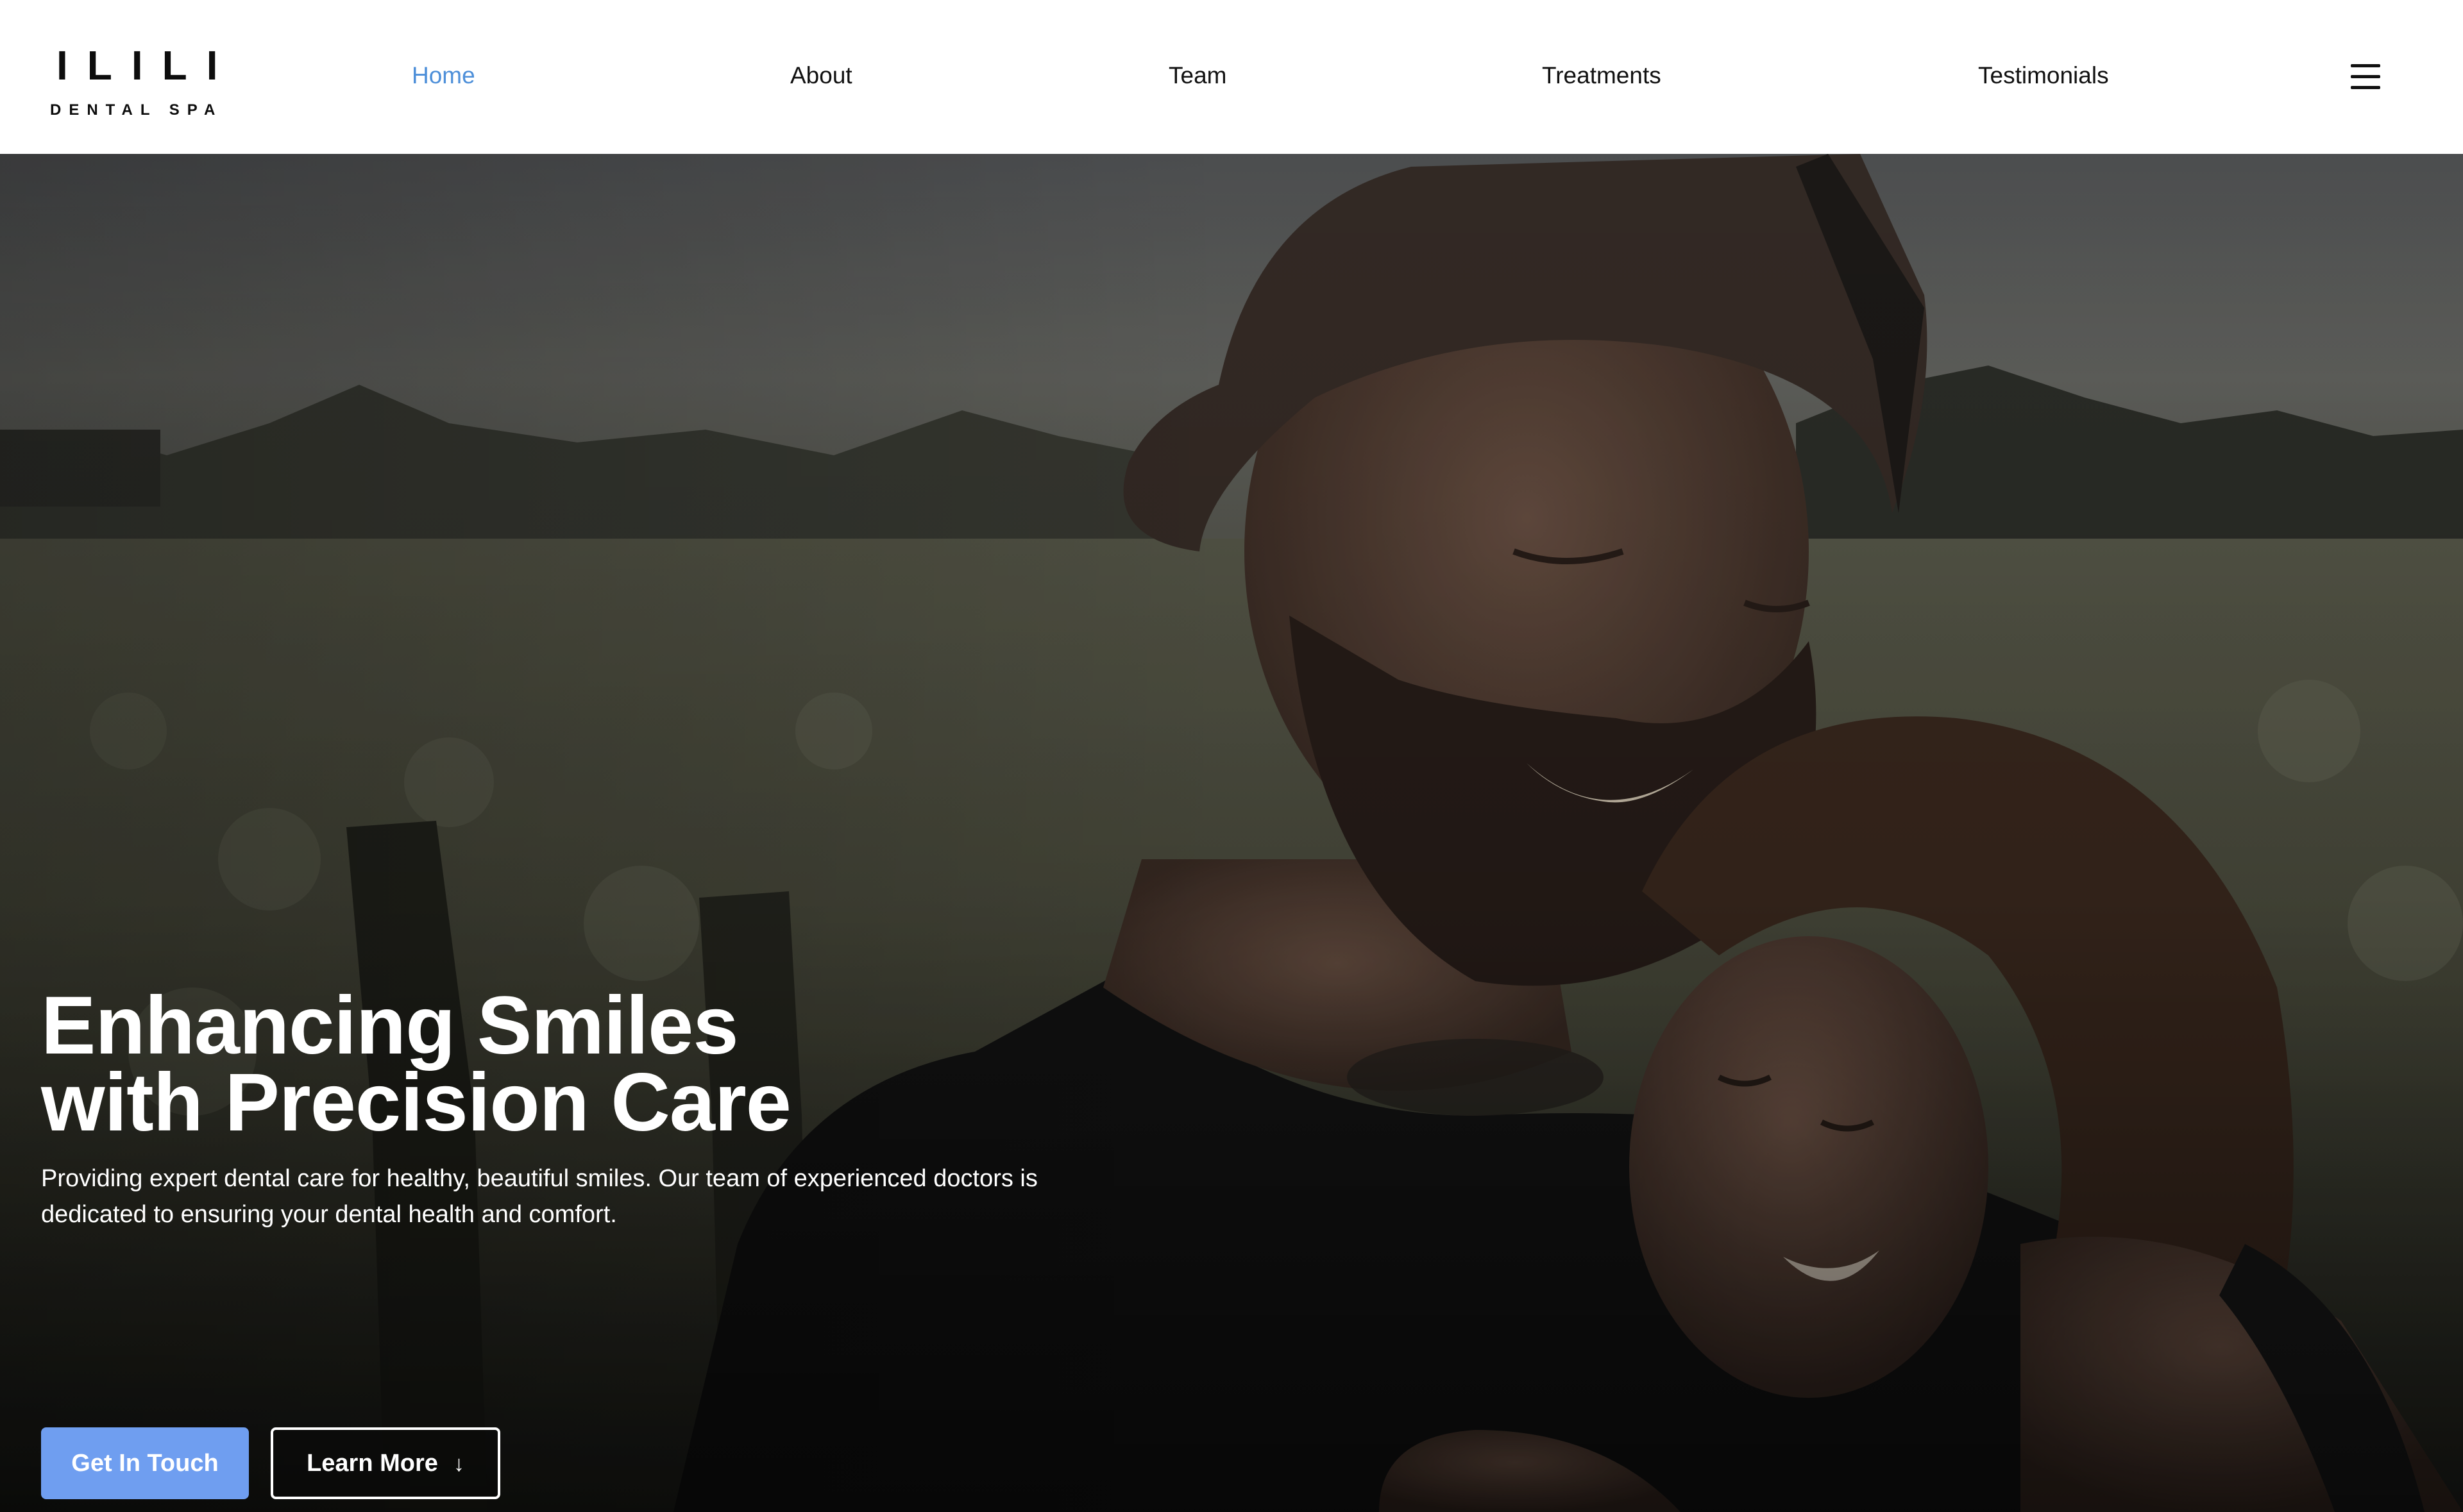 Image resolution: width=2463 pixels, height=1512 pixels. I want to click on nav-link-home: Home, so click(443, 76).